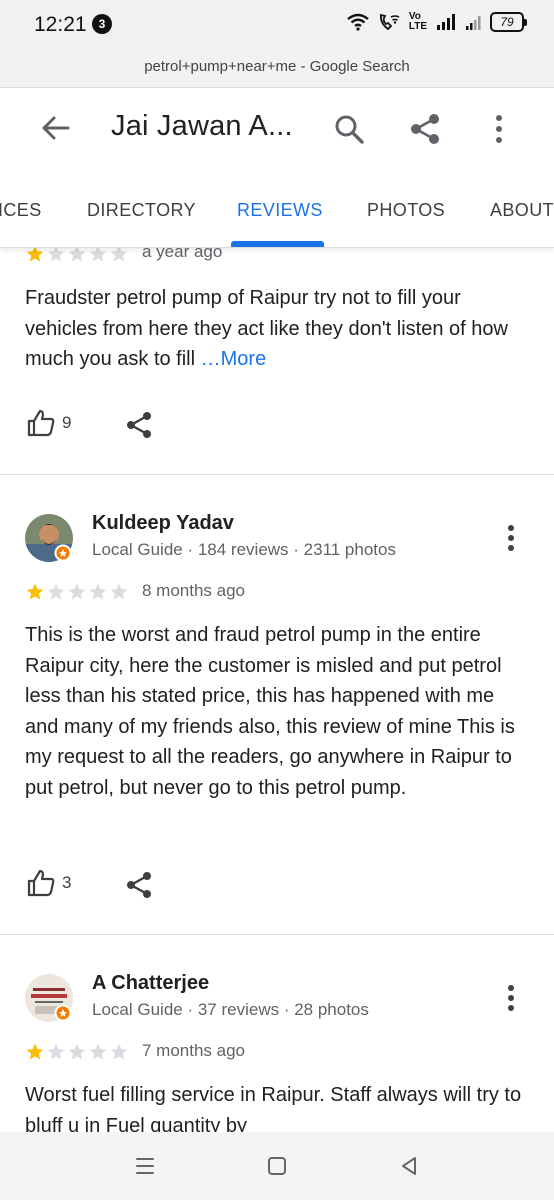 This screenshot has height=1200, width=554. I want to click on review-date: 8 months ago, so click(194, 590).